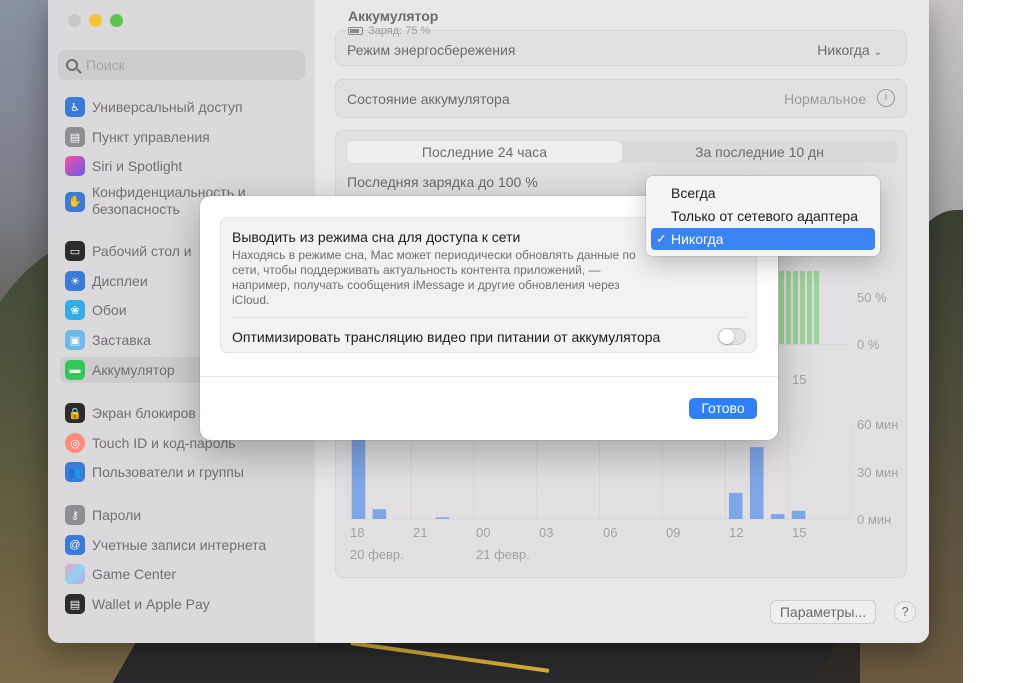  What do you see at coordinates (75, 137) in the screenshot?
I see `control-center-icon: ▤` at bounding box center [75, 137].